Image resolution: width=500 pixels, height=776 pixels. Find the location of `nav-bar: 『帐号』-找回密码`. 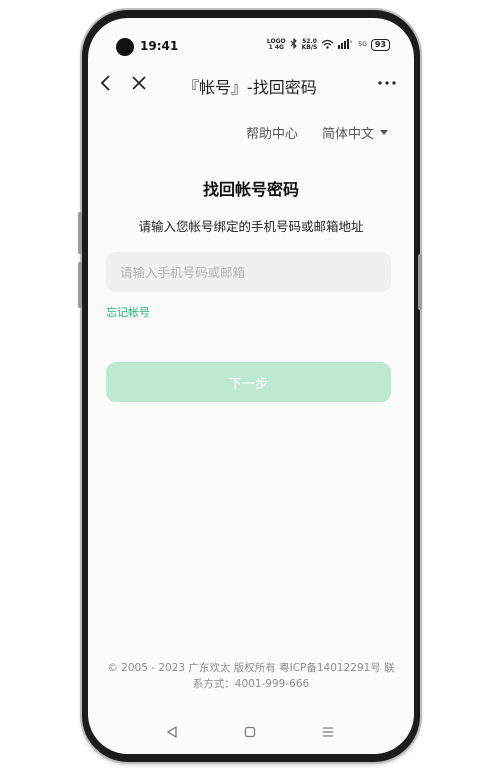

nav-bar: 『帐号』-找回密码 is located at coordinates (251, 84).